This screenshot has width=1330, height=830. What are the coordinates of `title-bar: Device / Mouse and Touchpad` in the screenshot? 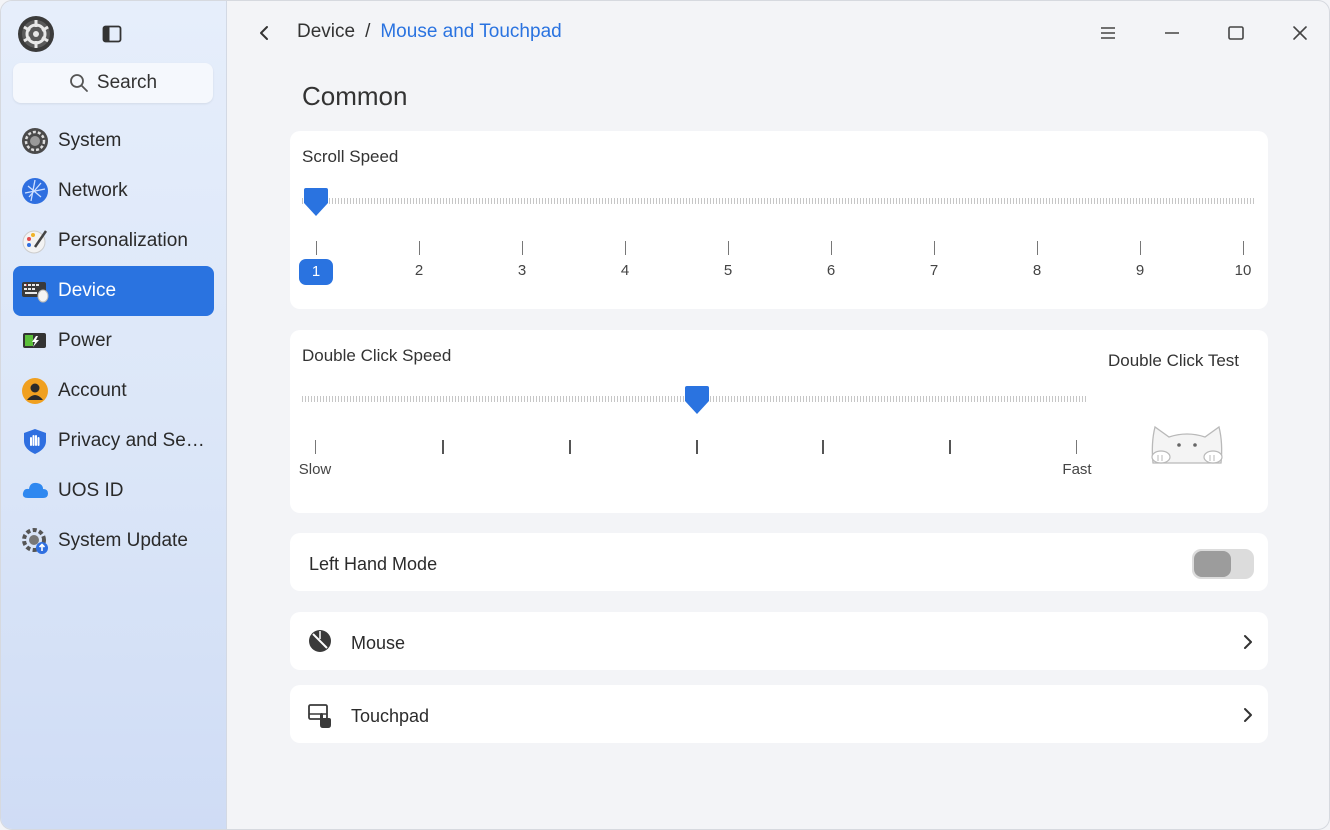 It's located at (778, 33).